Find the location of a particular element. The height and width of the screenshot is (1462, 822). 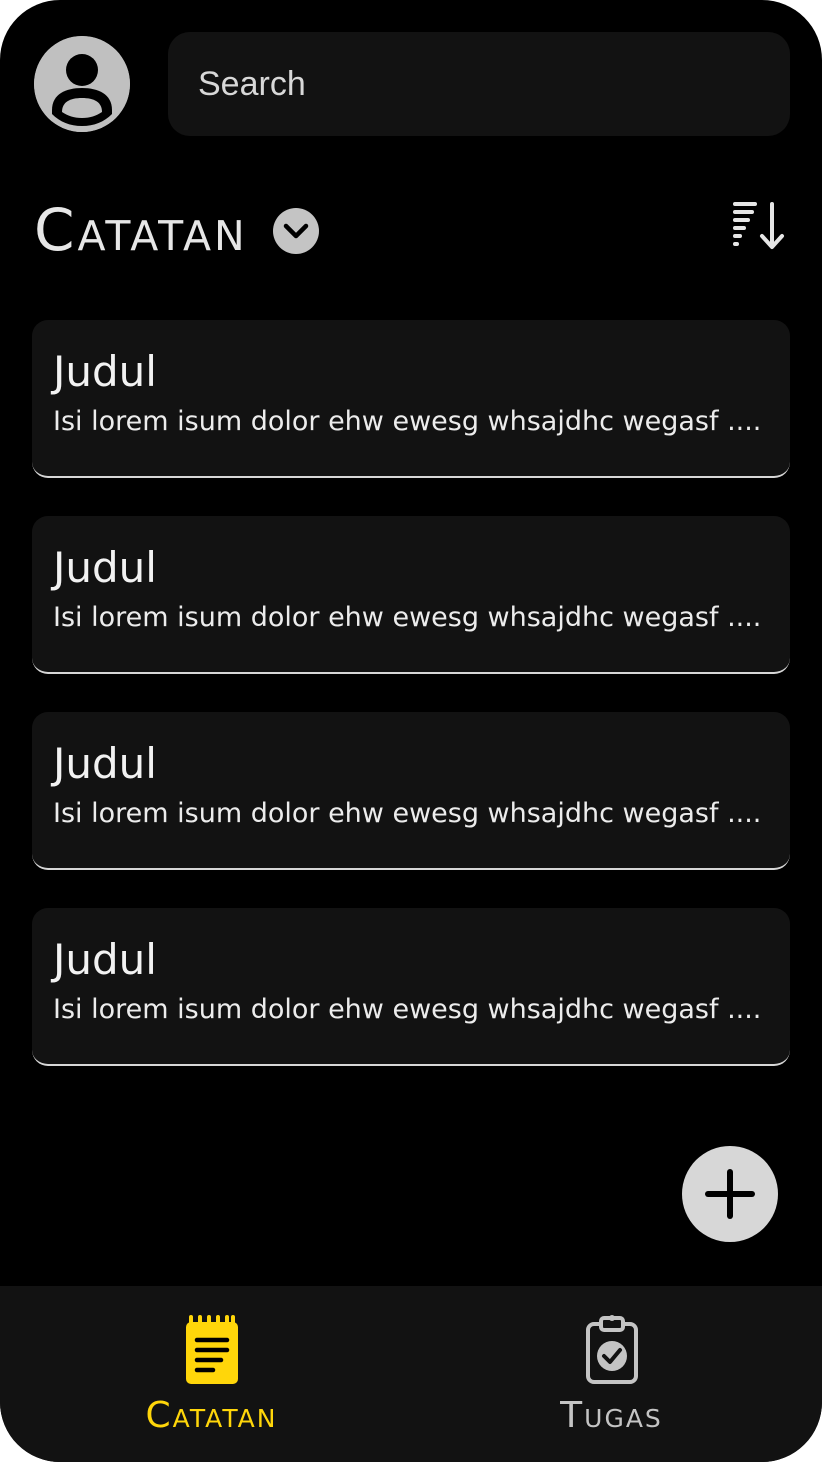

user-avatar-icon is located at coordinates (82, 84).